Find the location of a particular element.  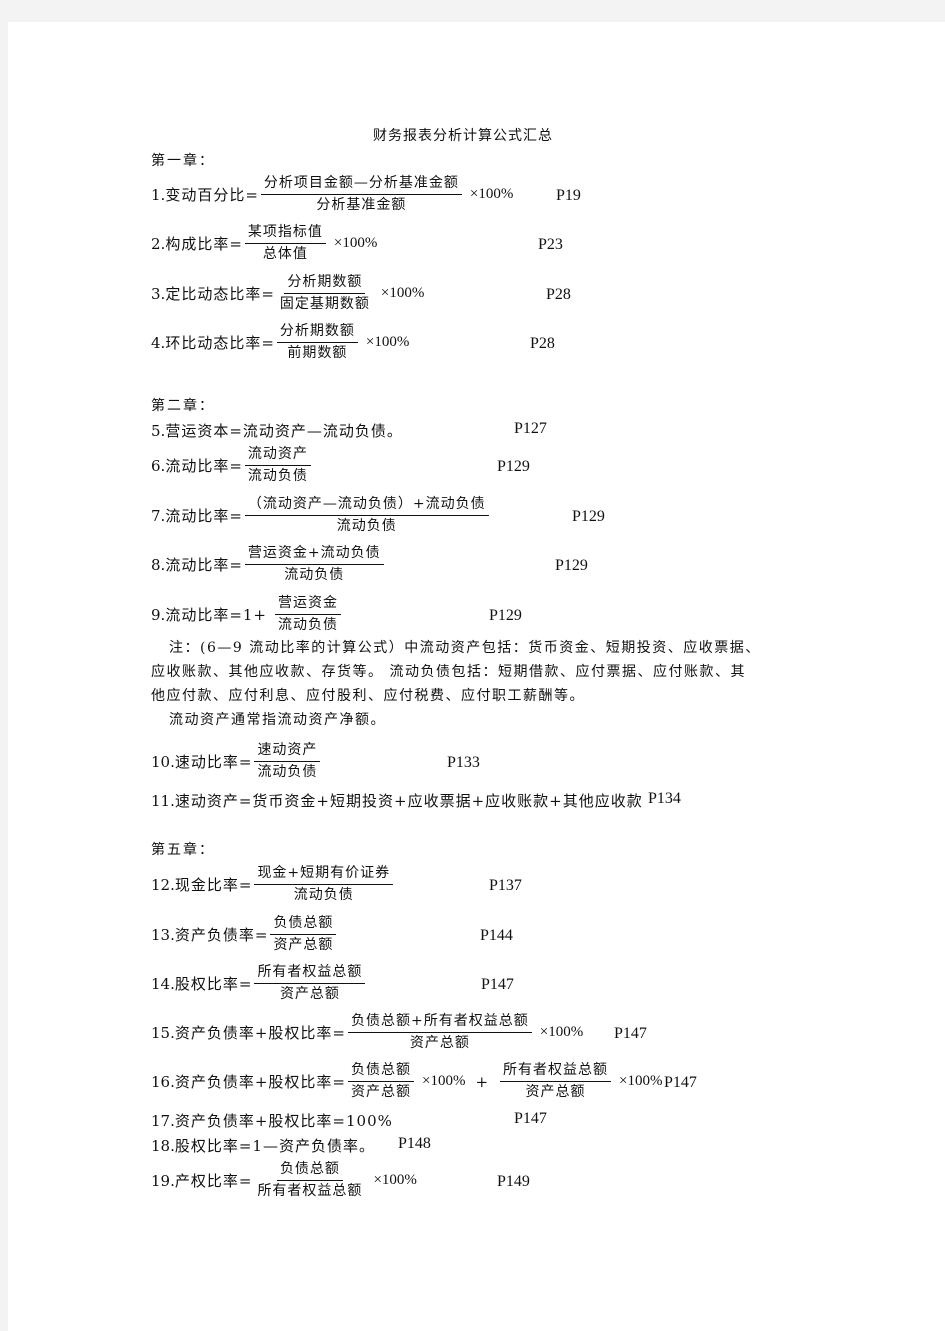

formula-1: 1. 变动百分比= 分析项目金额—分析基准金额 分析基准金额 ×100% is located at coordinates (332, 194).